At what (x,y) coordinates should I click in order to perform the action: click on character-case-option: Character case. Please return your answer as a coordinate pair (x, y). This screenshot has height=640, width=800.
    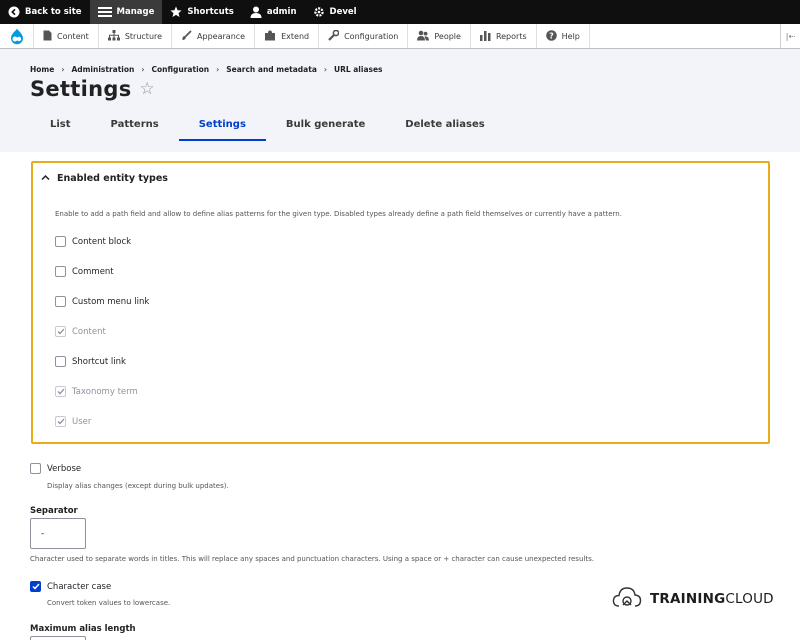
    Looking at the image, I should click on (70, 586).